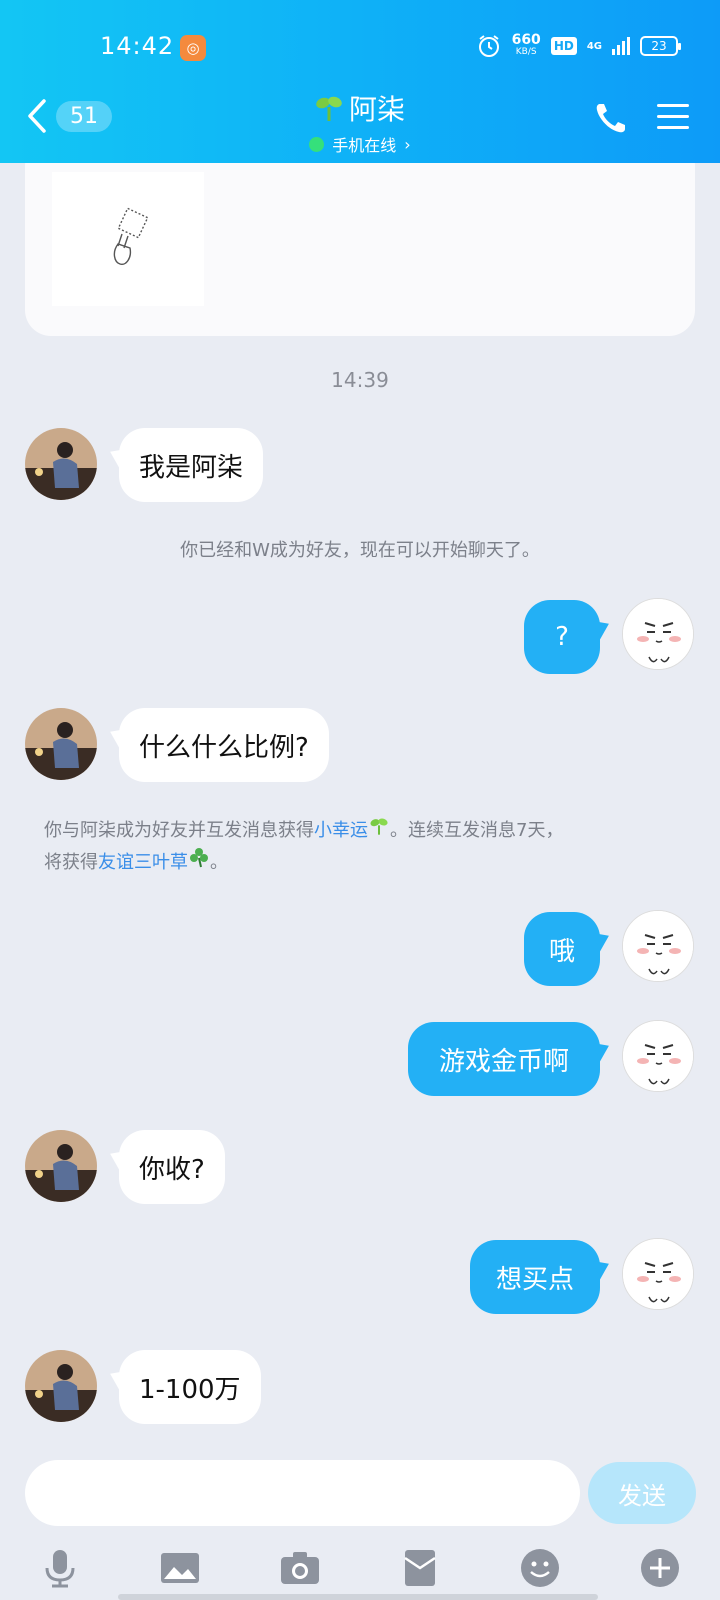  I want to click on net-speed: 660 KB/S, so click(526, 45).